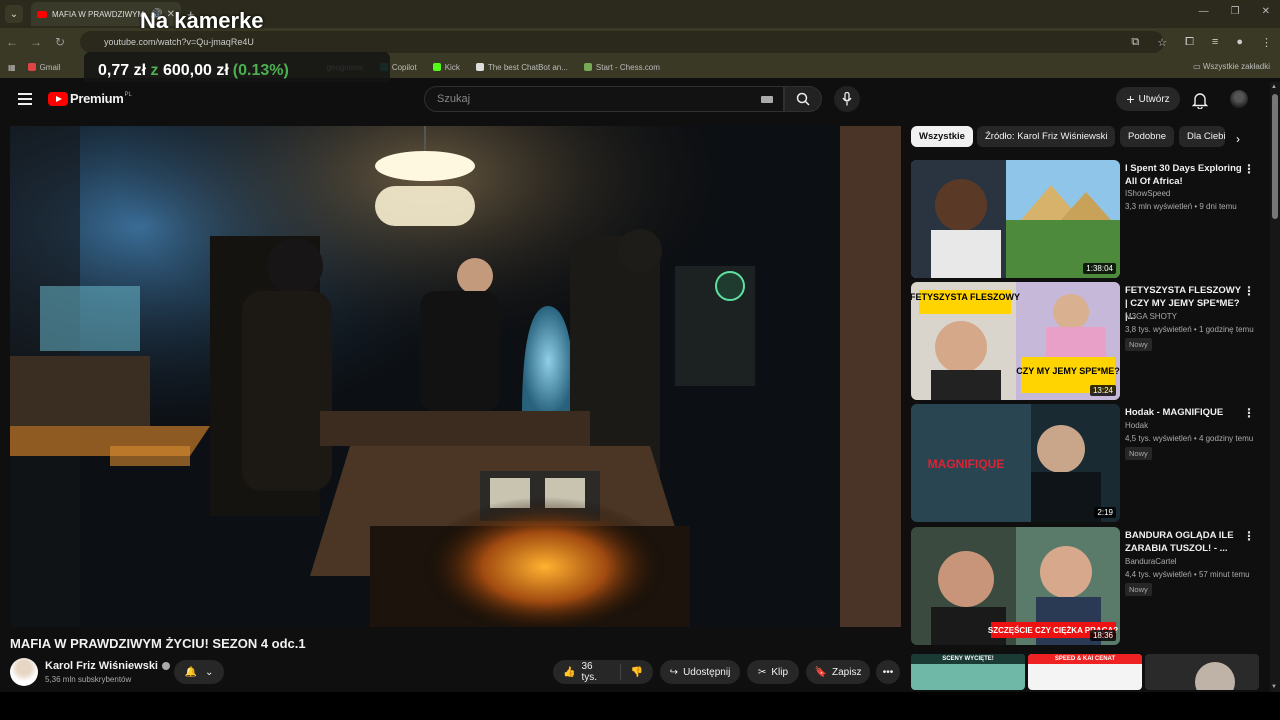 Image resolution: width=1280 pixels, height=720 pixels. Describe the element at coordinates (1147, 193) in the screenshot. I see `recommendation-channel: IShowSpeed` at that location.